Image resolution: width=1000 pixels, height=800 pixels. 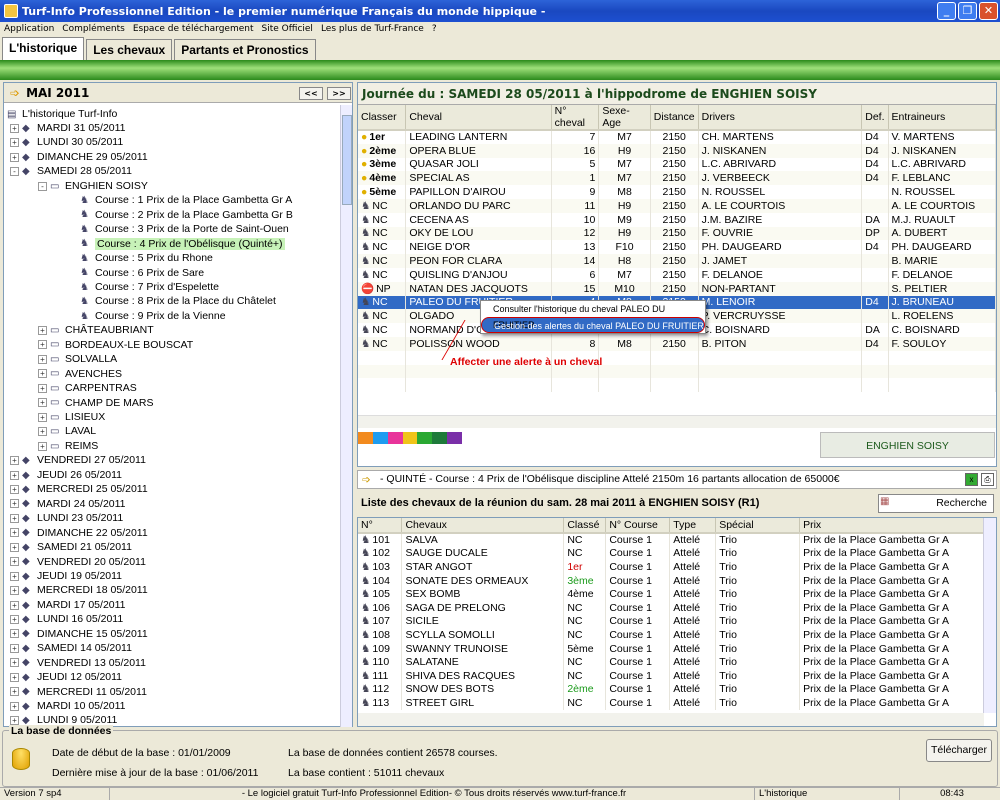 What do you see at coordinates (311, 93) in the screenshot?
I see `prev-month-button: <<` at bounding box center [311, 93].